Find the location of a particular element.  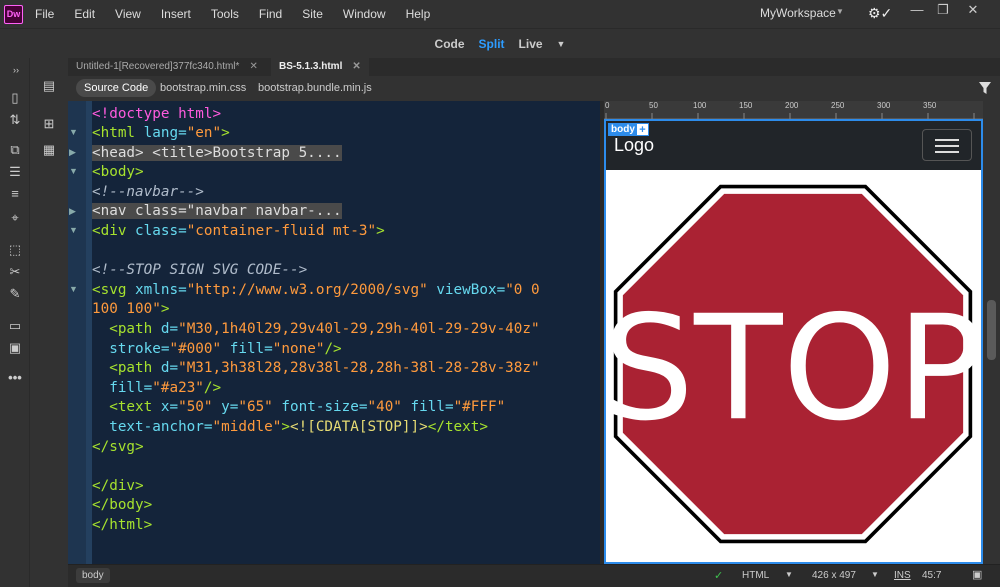

code-token: d= is located at coordinates (169, 368).